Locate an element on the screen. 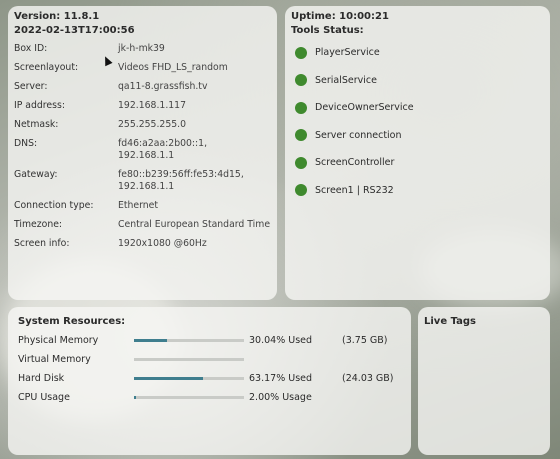 Image resolution: width=560 pixels, height=459 pixels. tool-name: PlayerService is located at coordinates (347, 53).